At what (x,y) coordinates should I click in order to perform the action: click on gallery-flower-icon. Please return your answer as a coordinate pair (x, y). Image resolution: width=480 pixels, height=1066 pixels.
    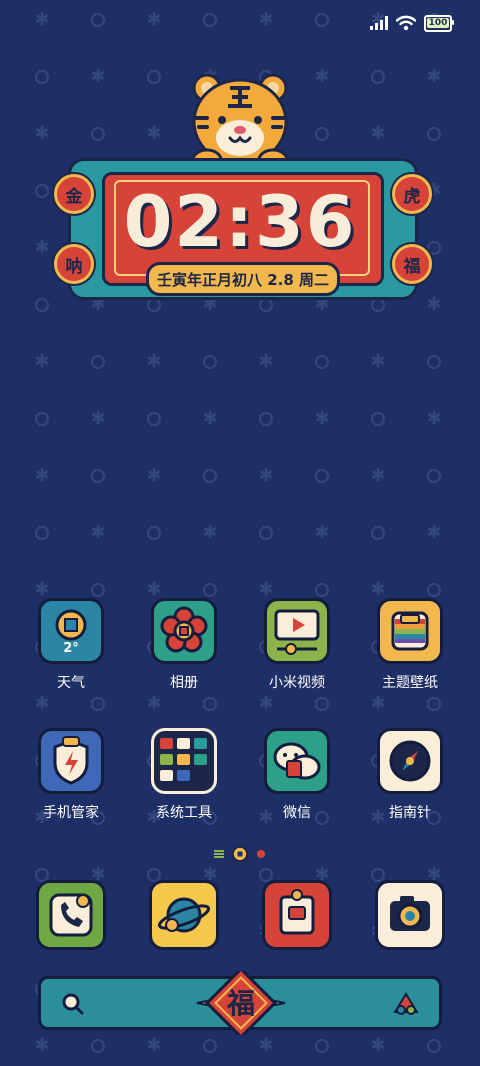
    Looking at the image, I should click on (184, 631).